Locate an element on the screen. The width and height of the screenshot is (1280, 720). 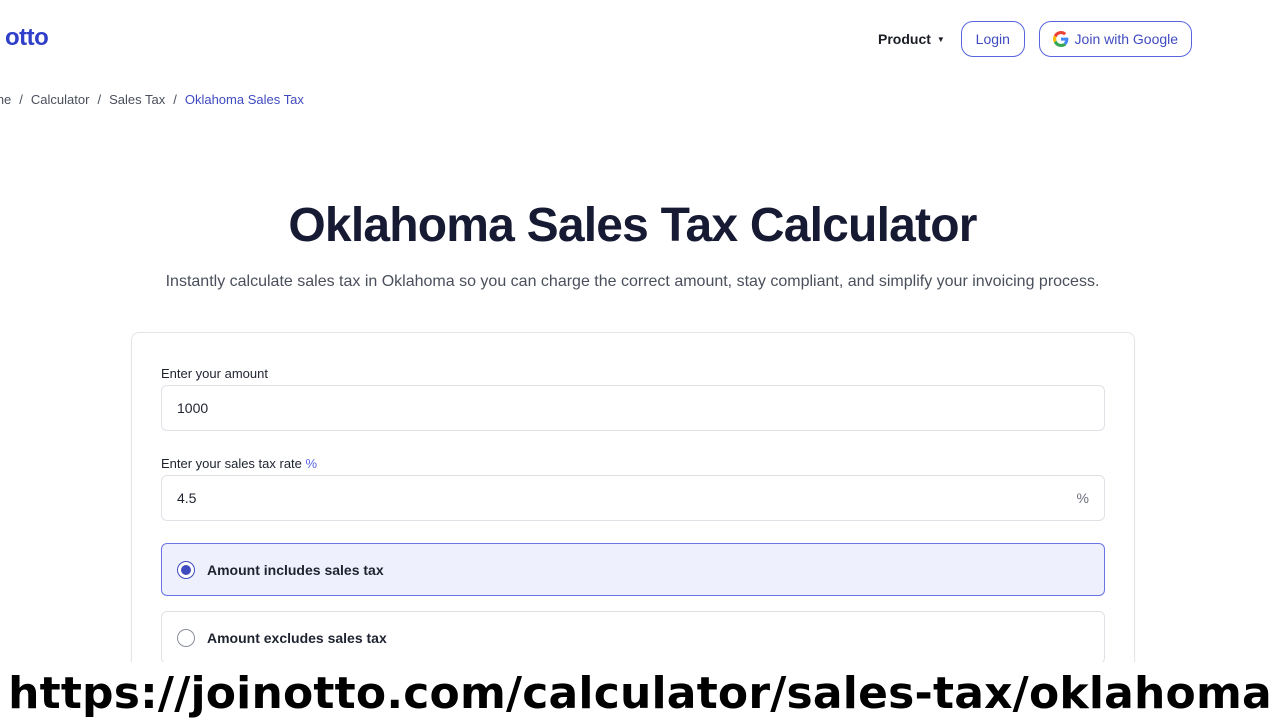
radio-selected-icon is located at coordinates (186, 569).